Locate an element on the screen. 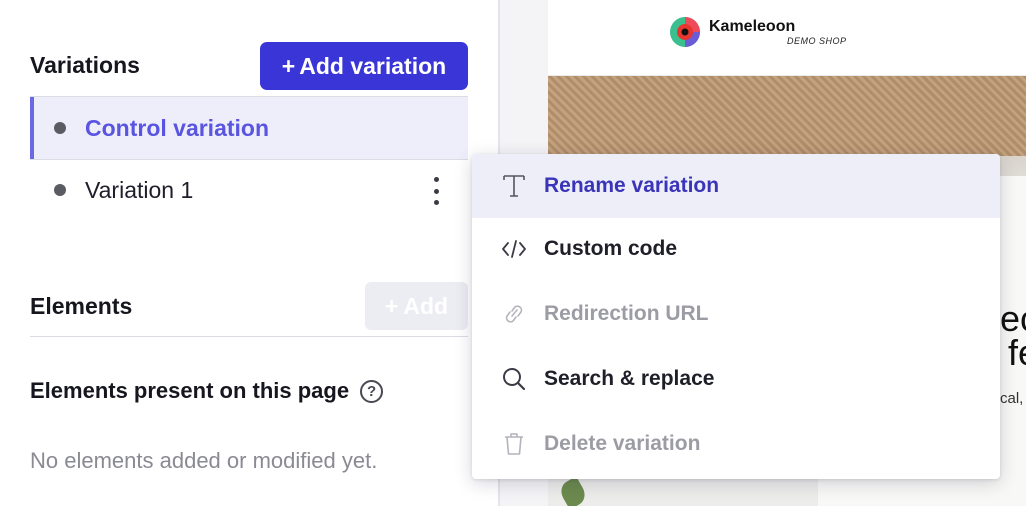  add-element-button: + Add is located at coordinates (416, 306).